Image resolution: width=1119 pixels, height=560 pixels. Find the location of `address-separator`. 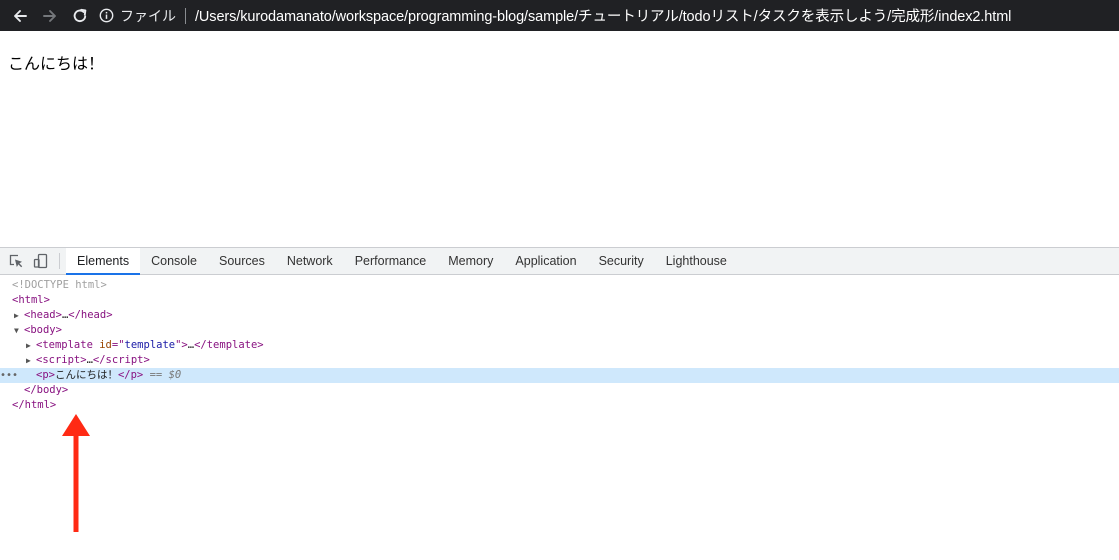

address-separator is located at coordinates (185, 15).